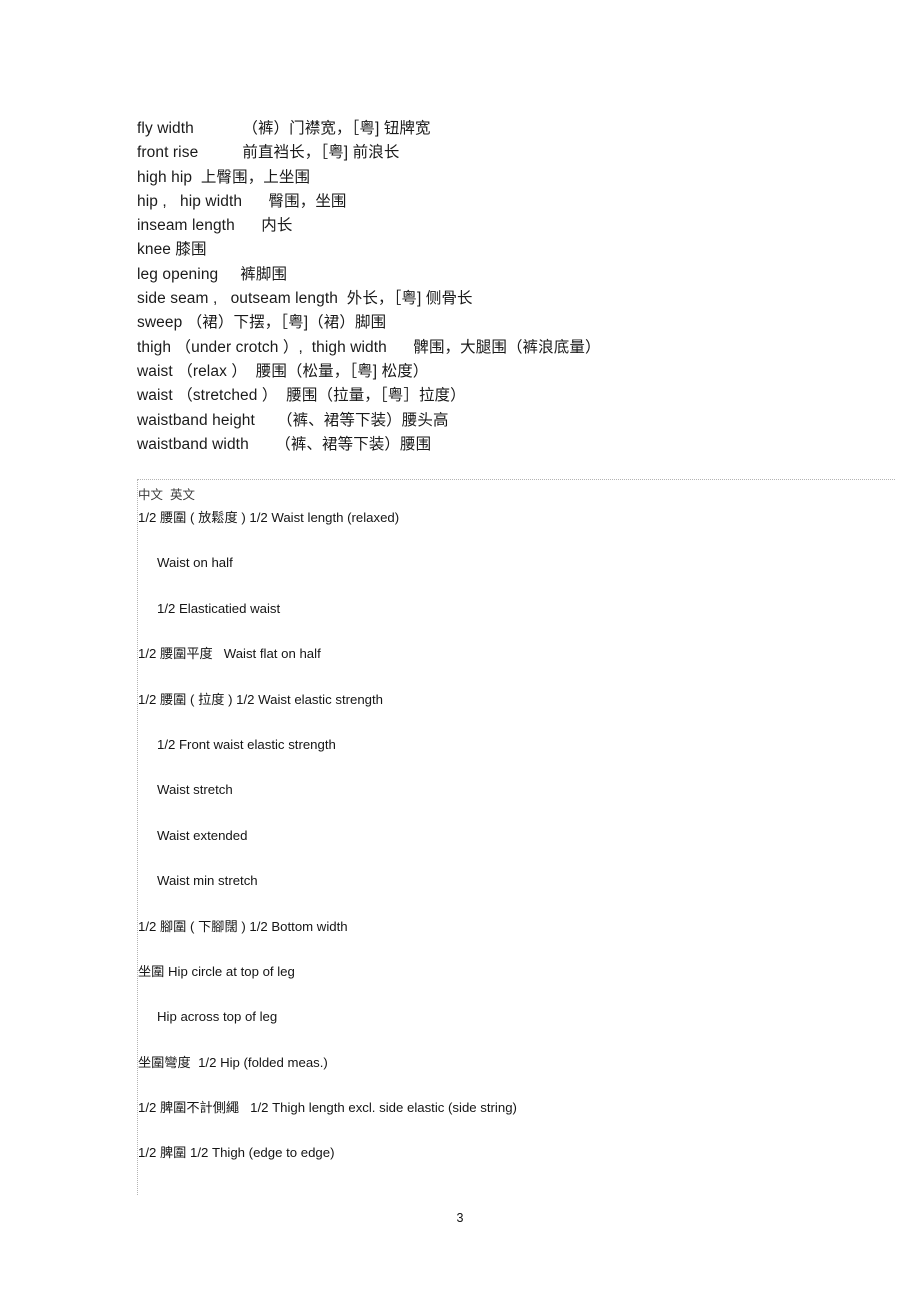 The image size is (920, 1303). Describe the element at coordinates (517, 888) in the screenshot. I see `table-row: Waist min stretch` at that location.